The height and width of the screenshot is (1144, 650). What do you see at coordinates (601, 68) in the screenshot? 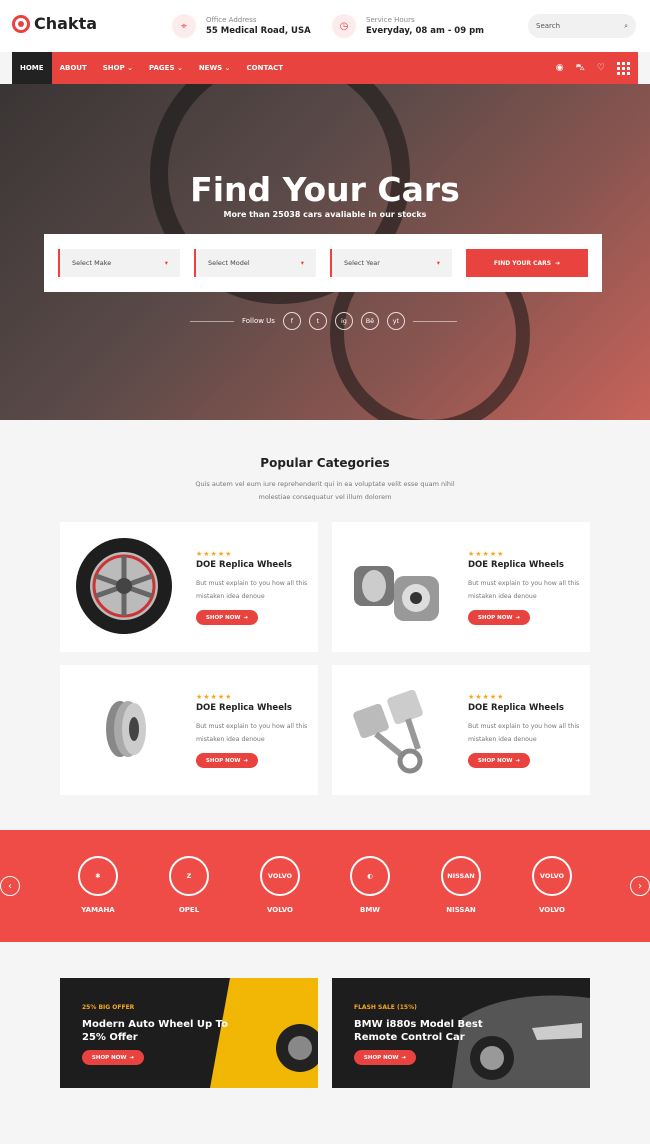
I see `heart-icon: ♡` at bounding box center [601, 68].